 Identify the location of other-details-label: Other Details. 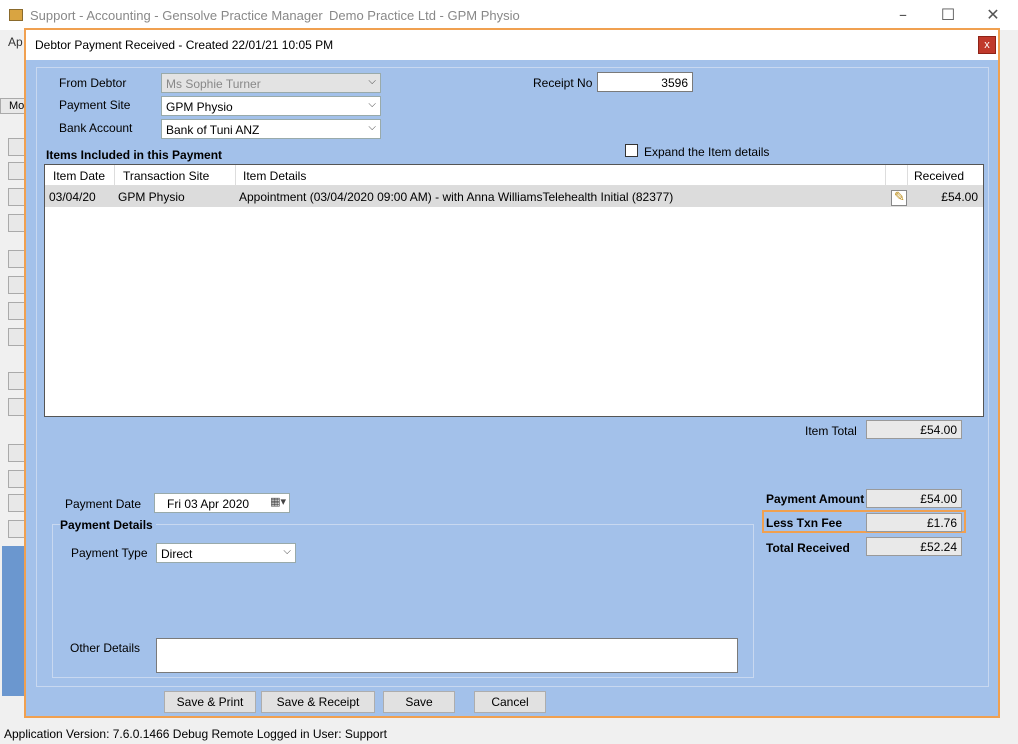
(105, 648).